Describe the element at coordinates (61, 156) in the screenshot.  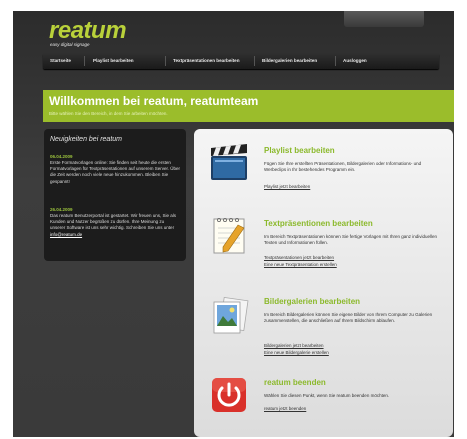
I see `news-date: 06.04.2009` at that location.